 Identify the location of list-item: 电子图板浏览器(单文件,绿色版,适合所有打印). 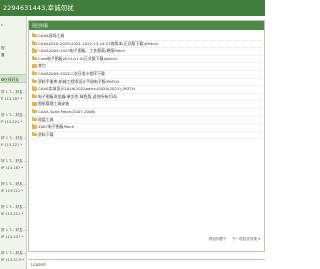
(146, 96).